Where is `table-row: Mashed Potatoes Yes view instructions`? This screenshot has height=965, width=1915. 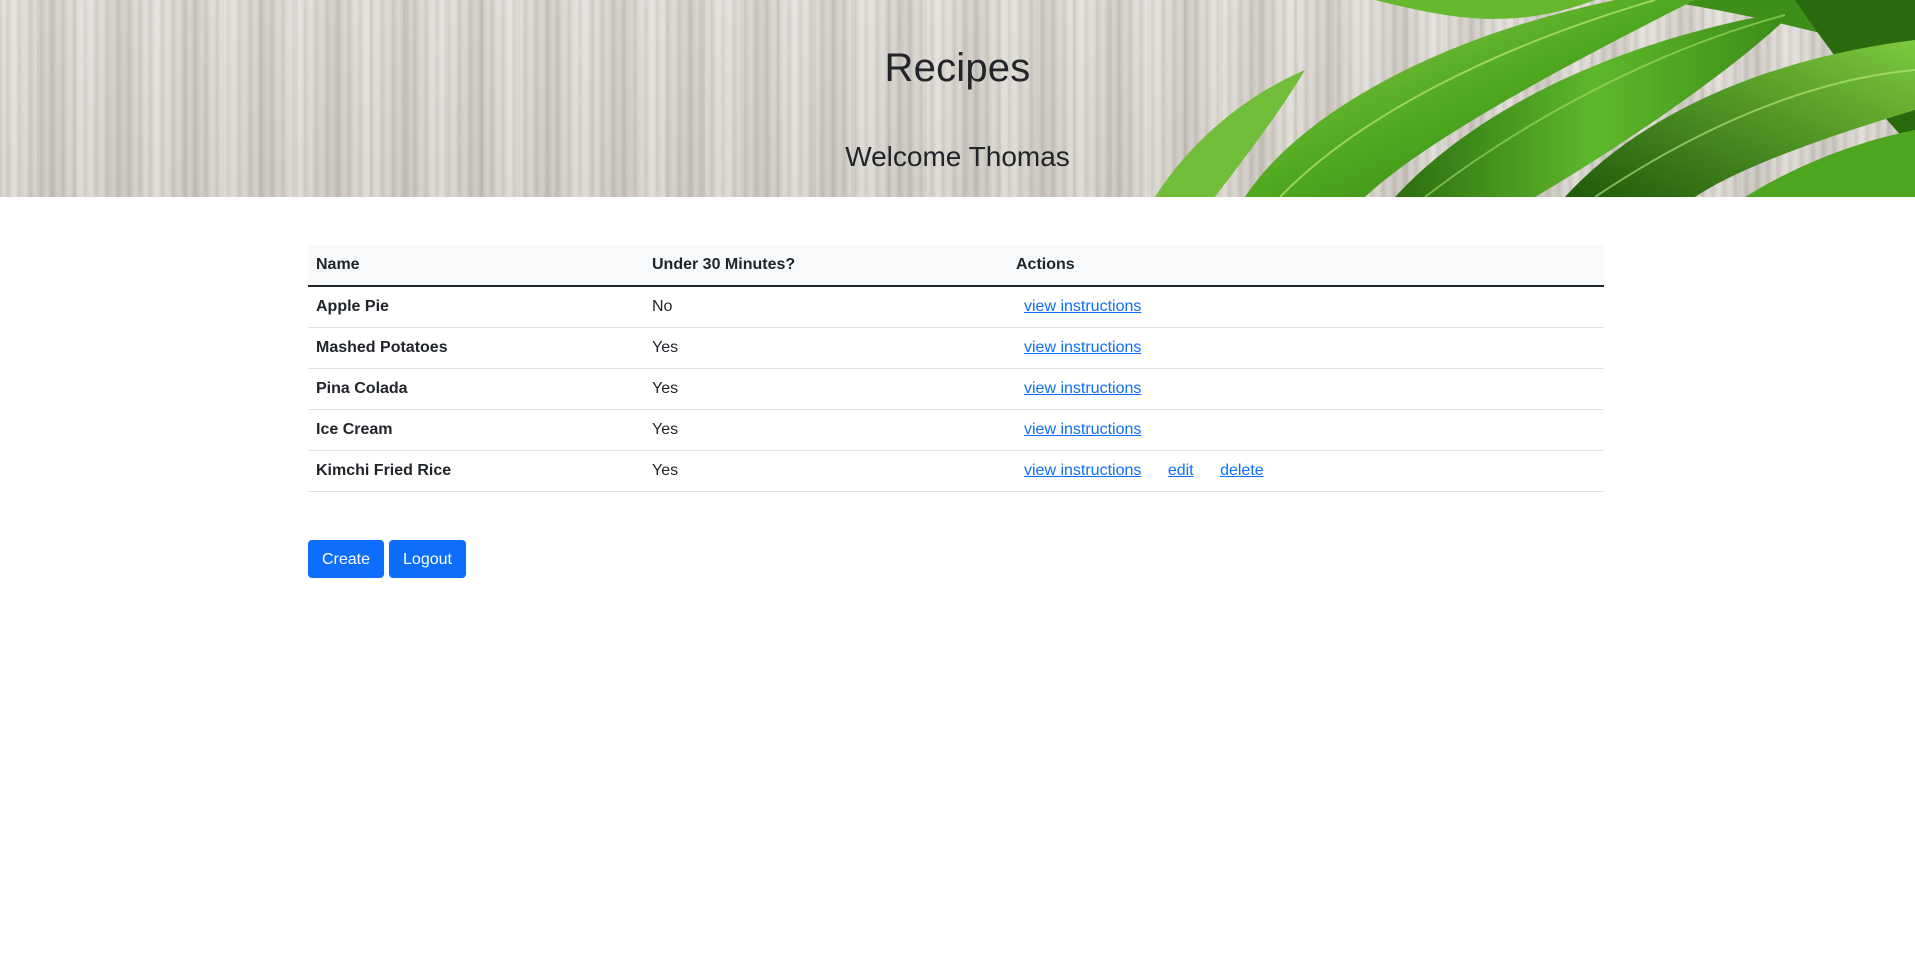 table-row: Mashed Potatoes Yes view instructions is located at coordinates (956, 348).